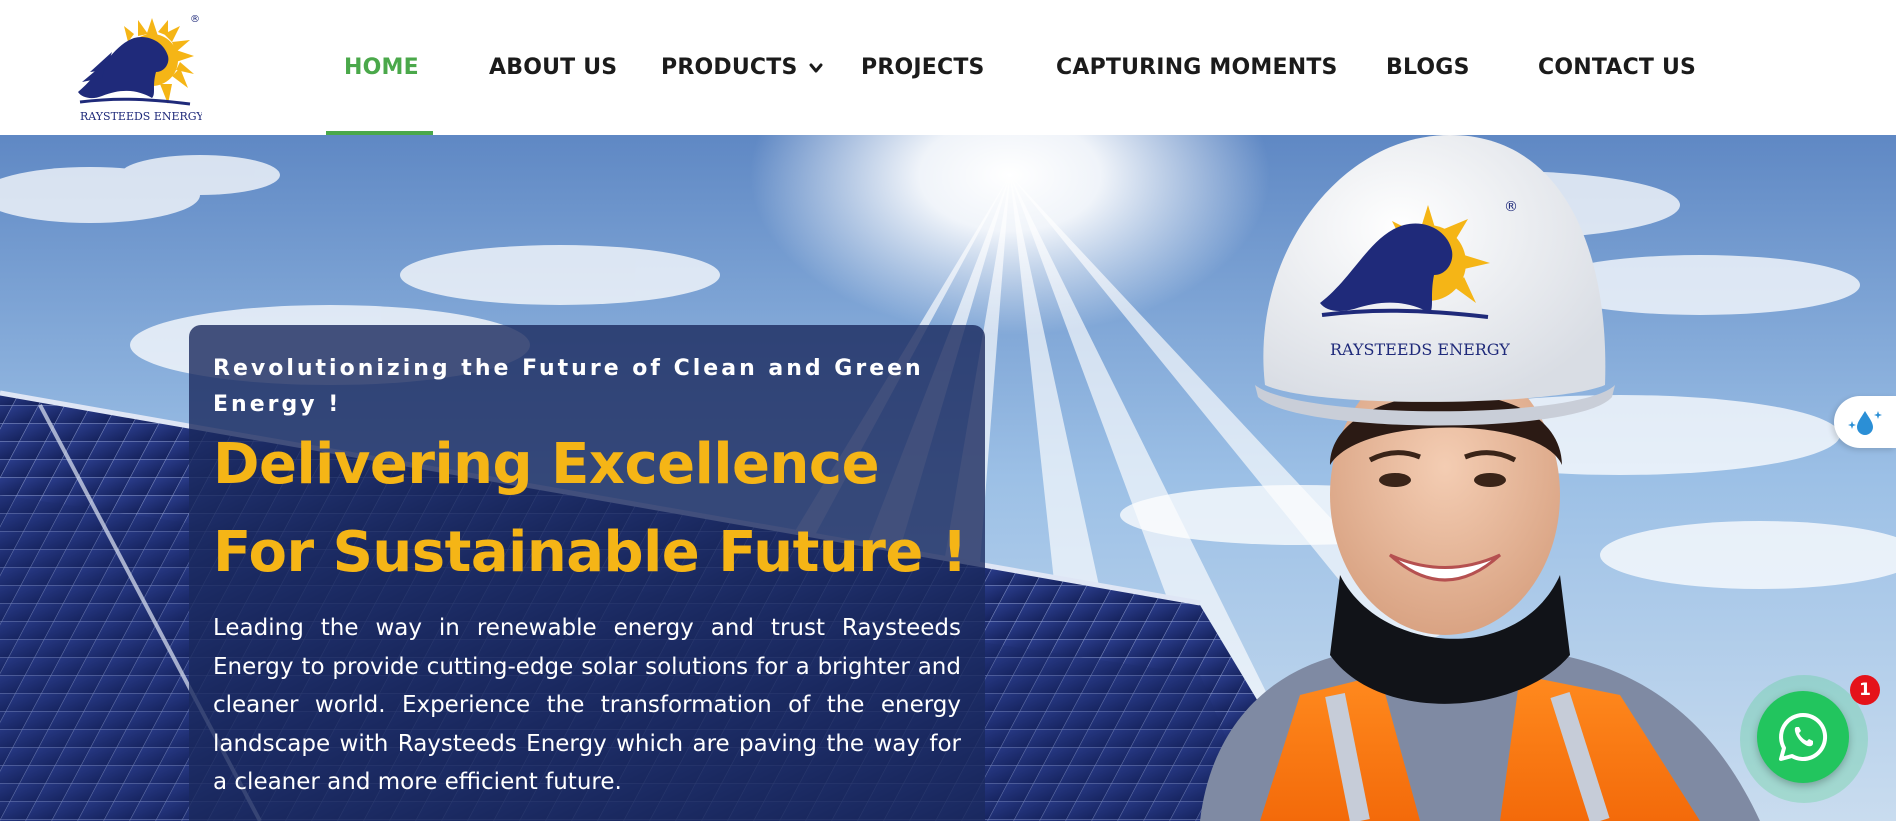  I want to click on nav-item-products: PRODUCTS, so click(742, 67).